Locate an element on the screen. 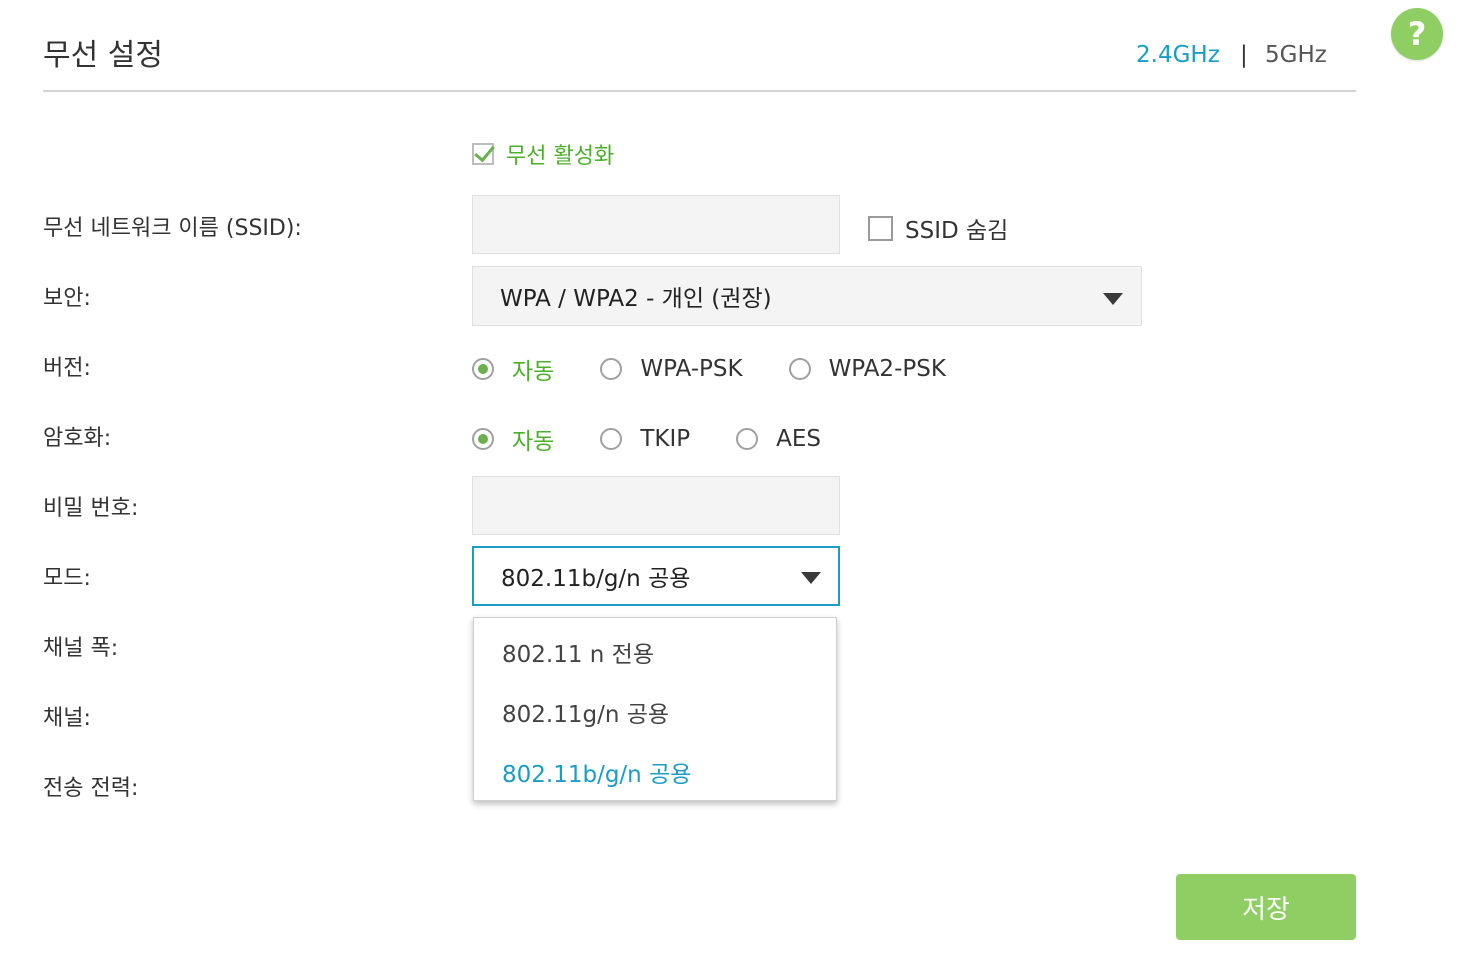 The height and width of the screenshot is (980, 1478). band-tab-2-4ghz: 2.4GHz is located at coordinates (1178, 55).